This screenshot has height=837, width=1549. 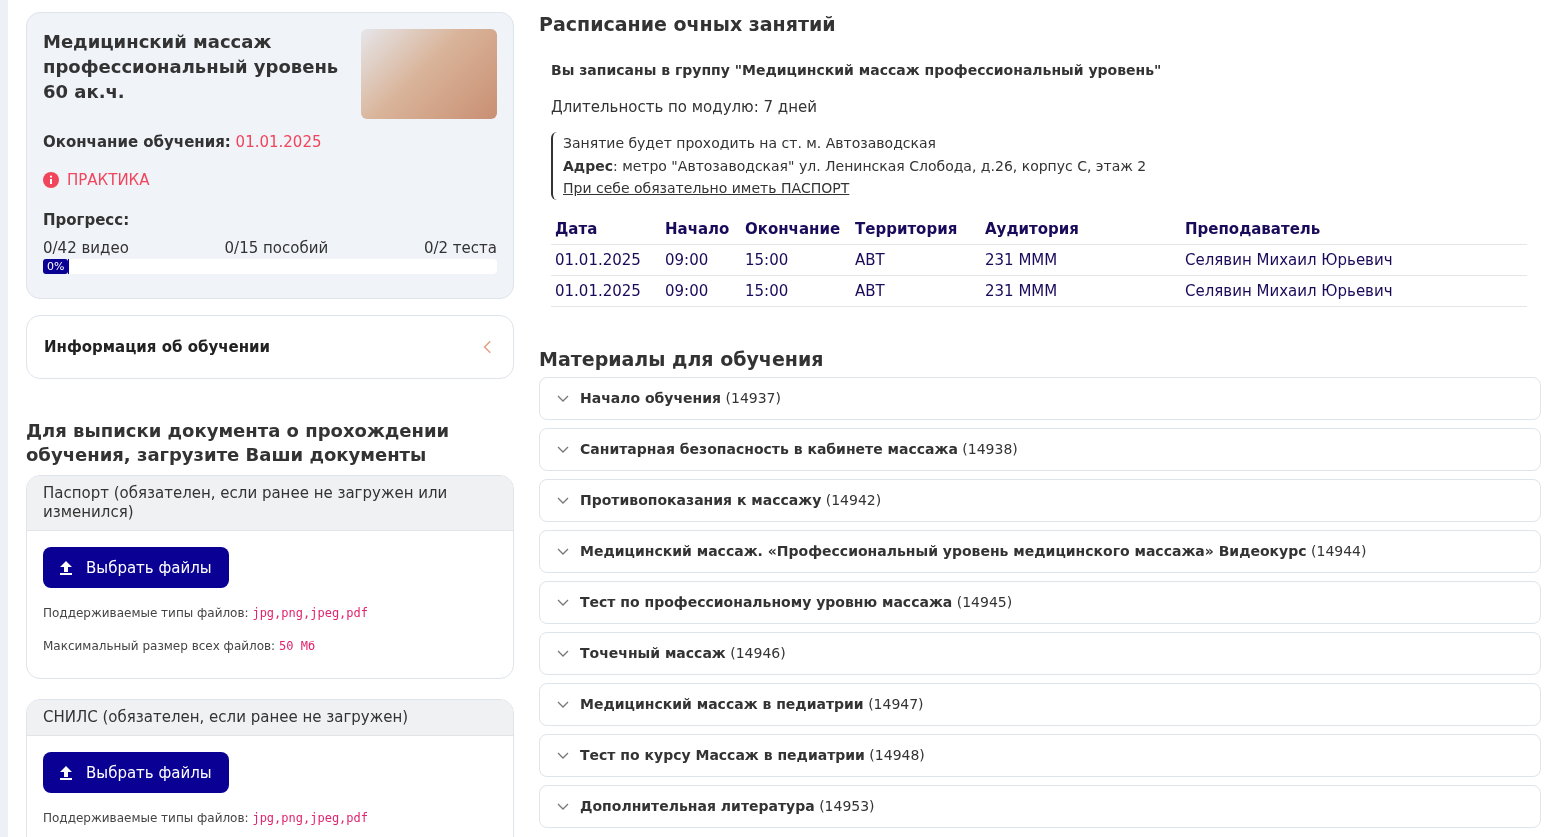 I want to click on column-header: Начало, so click(x=701, y=228).